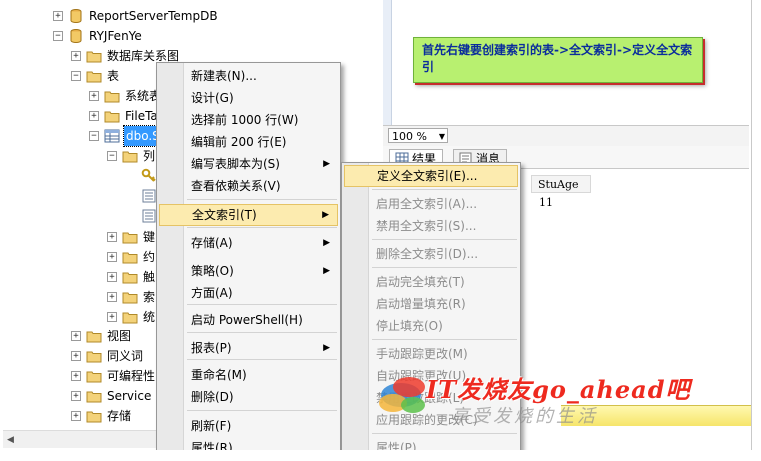 The image size is (761, 461). Describe the element at coordinates (149, 237) in the screenshot. I see `tree-node-label: 键` at that location.